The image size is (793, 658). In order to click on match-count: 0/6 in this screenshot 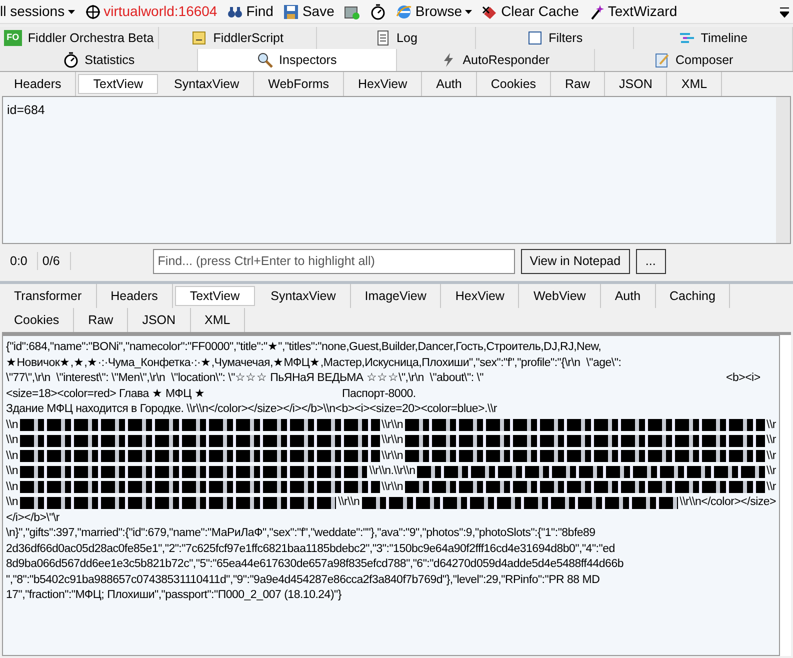, I will do `click(54, 261)`.